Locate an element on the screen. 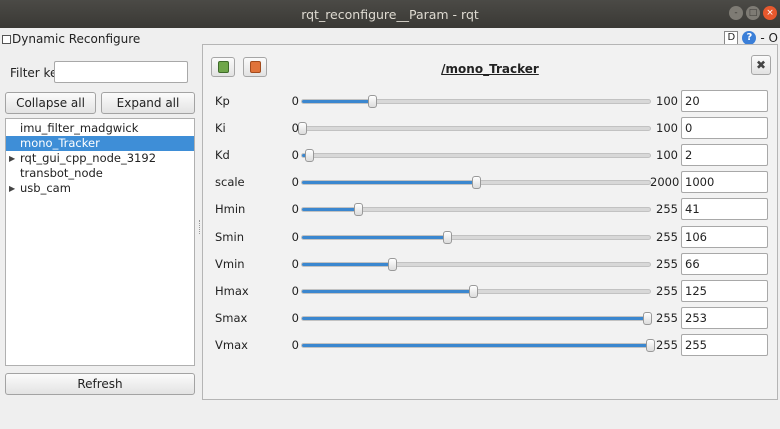  window-title: rqt_reconfigure__Param - rqt is located at coordinates (390, 14).